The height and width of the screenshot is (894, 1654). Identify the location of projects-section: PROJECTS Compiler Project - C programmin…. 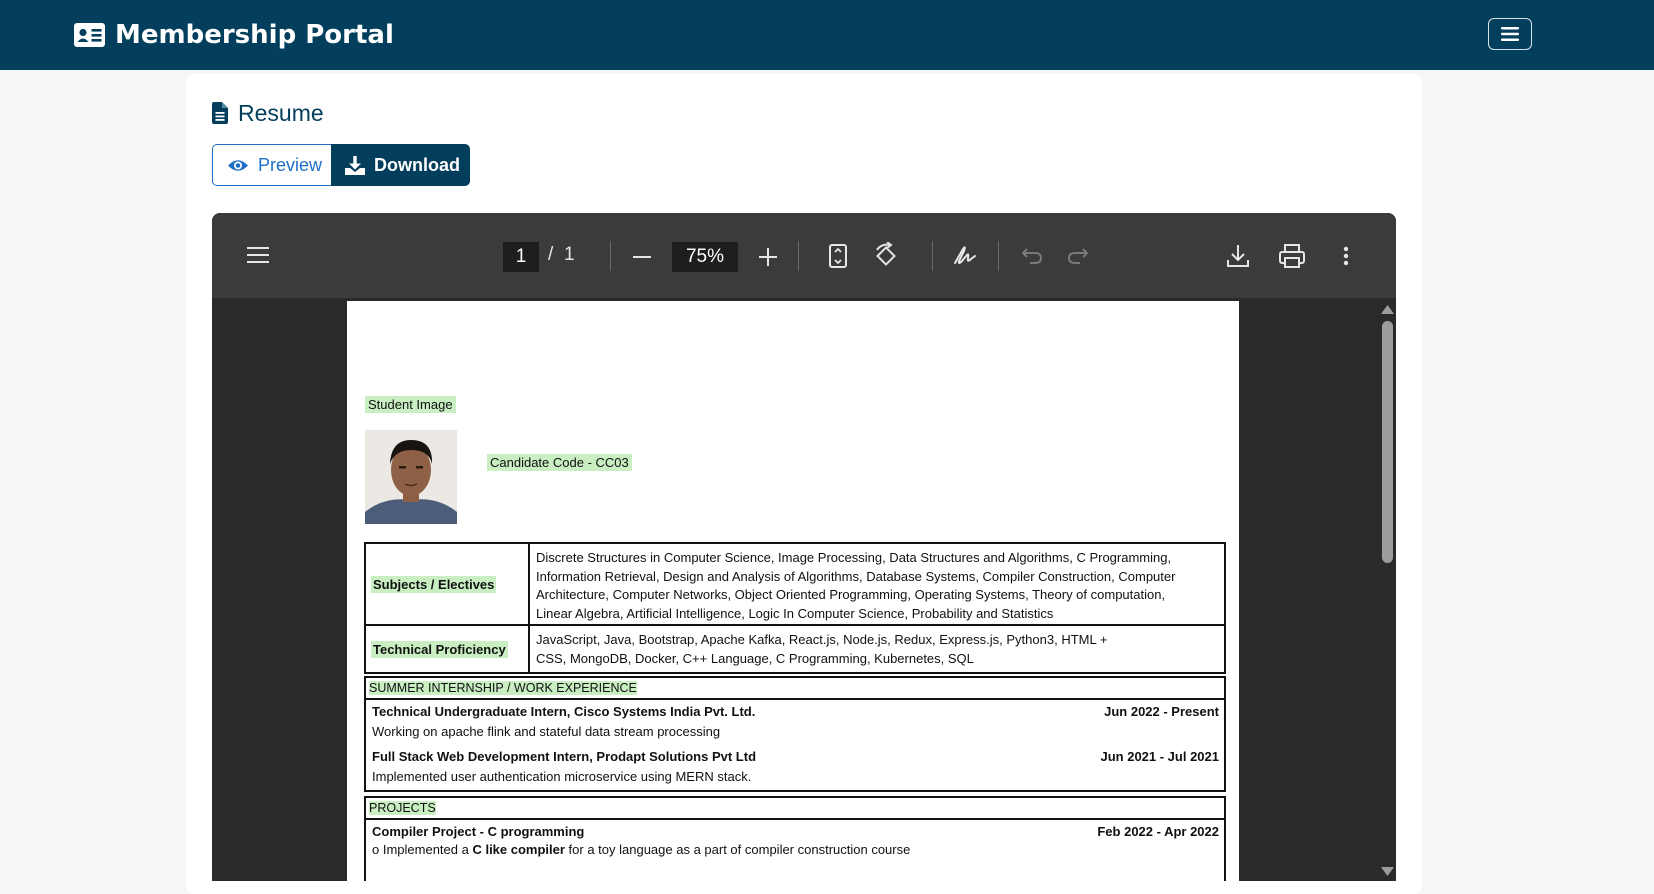
(795, 838).